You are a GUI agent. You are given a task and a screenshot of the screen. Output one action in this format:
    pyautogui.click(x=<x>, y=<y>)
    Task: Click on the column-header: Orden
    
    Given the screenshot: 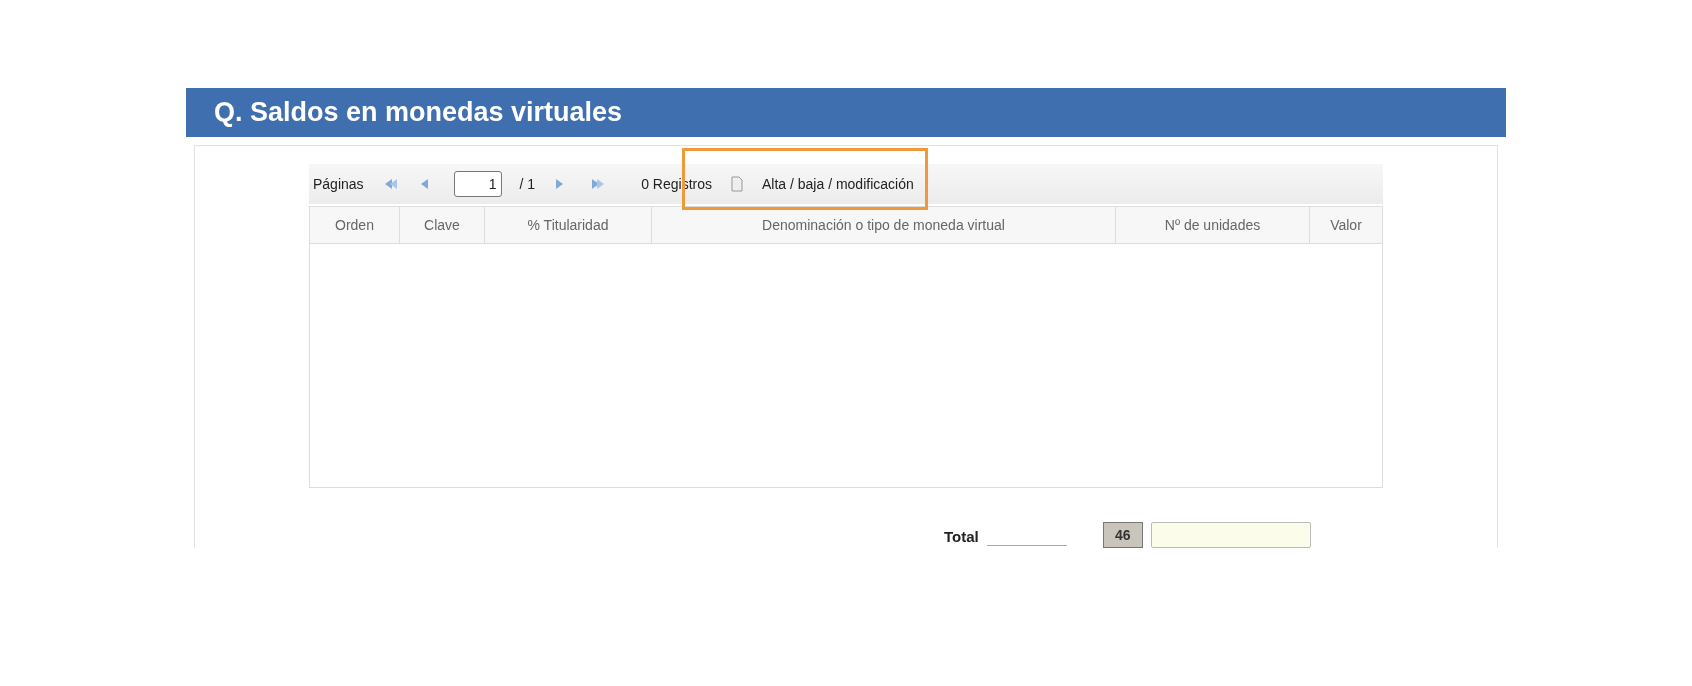 What is the action you would take?
    pyautogui.click(x=355, y=225)
    